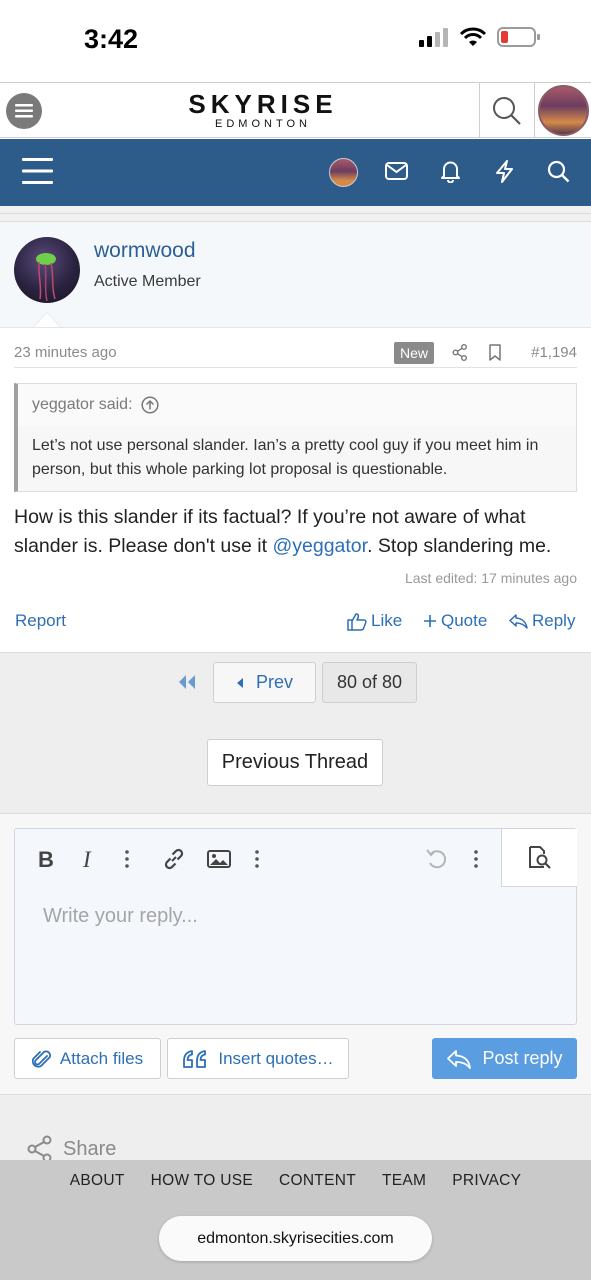 The width and height of the screenshot is (591, 1280). Describe the element at coordinates (145, 251) in the screenshot. I see `username-link: wormwood` at that location.